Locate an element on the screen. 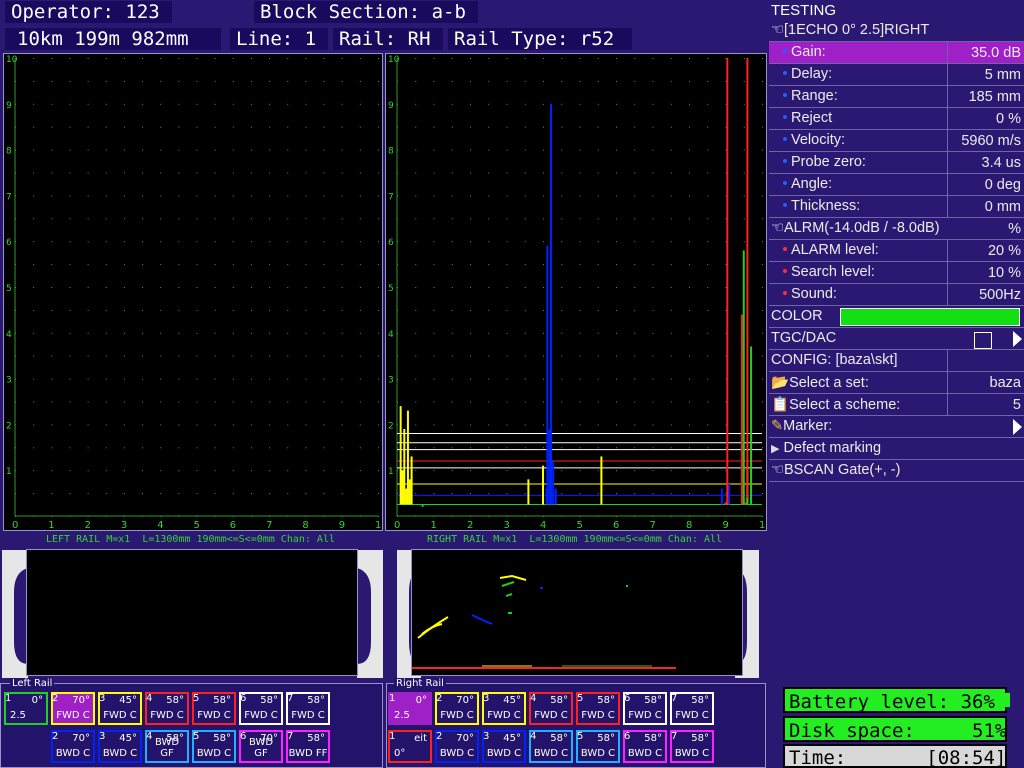  param-row: Thickness: 0 mm is located at coordinates (896, 207).